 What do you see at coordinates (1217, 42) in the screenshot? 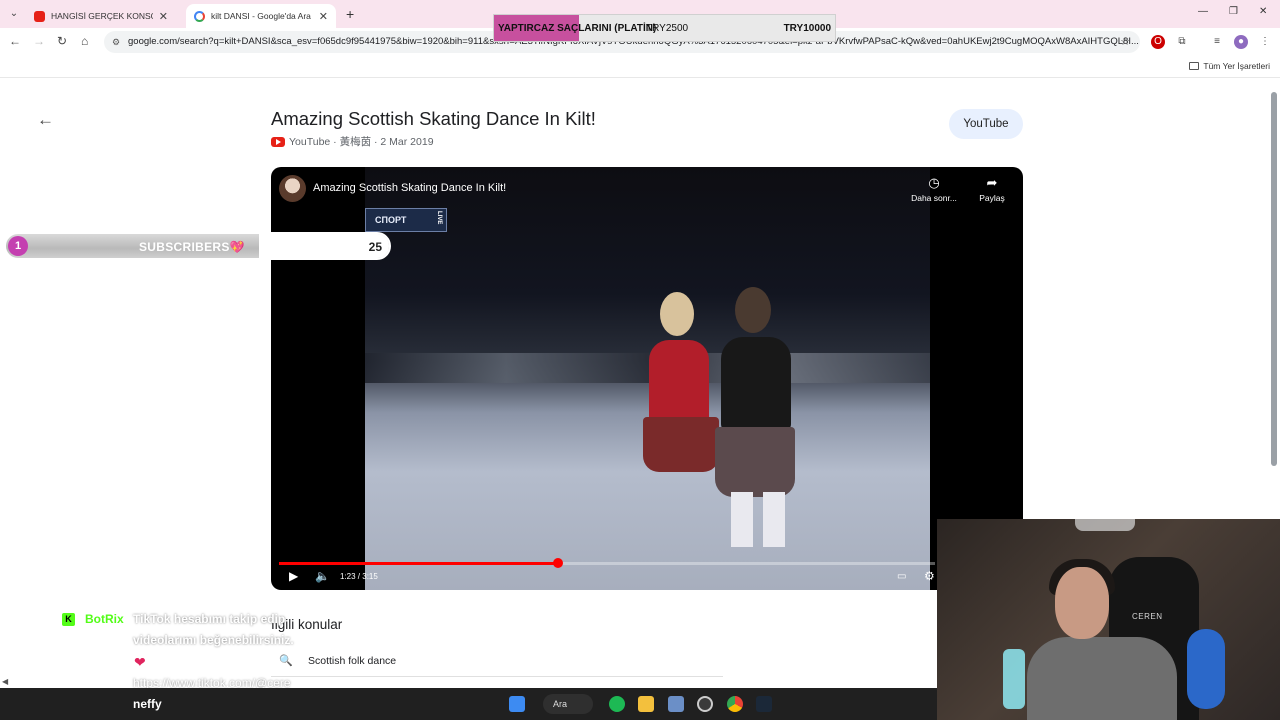
I see `reading-list-icon: ≡` at bounding box center [1217, 42].